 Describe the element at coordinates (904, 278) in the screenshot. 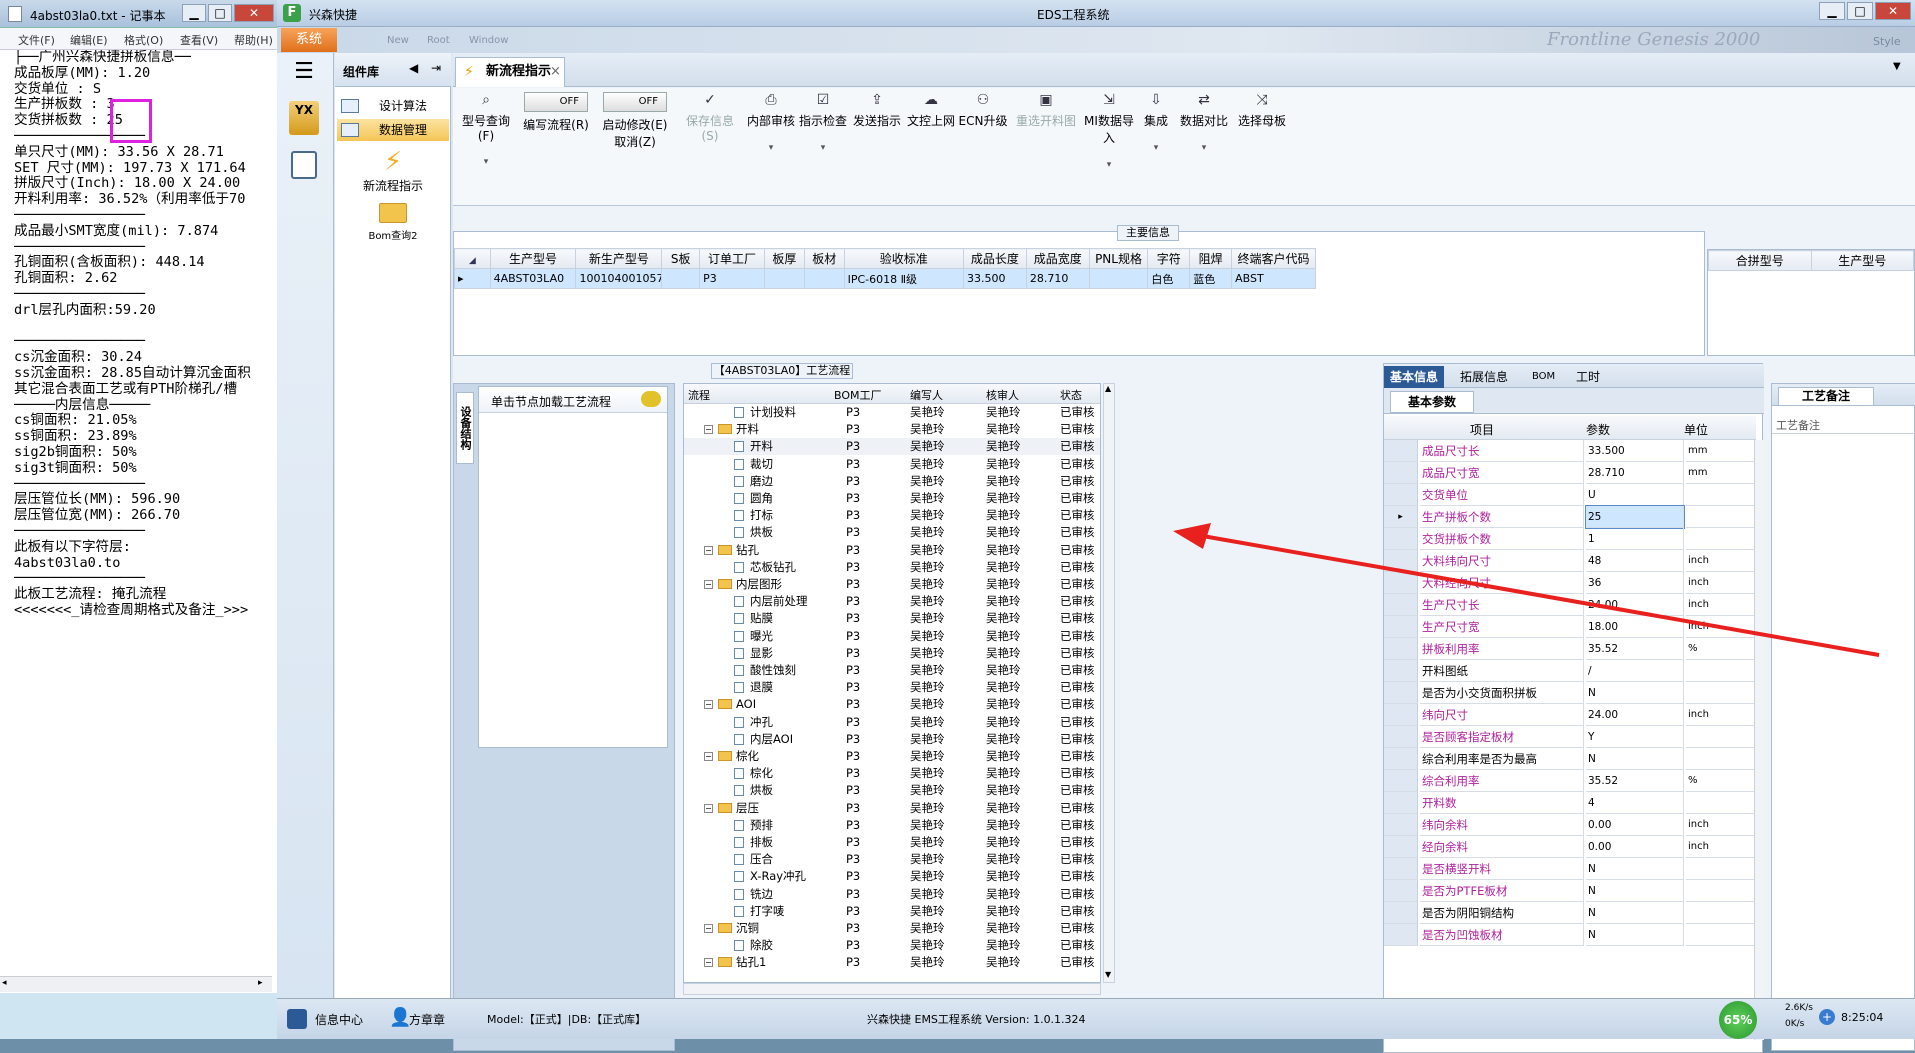

I see `main-info-cell: IPC-6018 Ⅱ级` at that location.